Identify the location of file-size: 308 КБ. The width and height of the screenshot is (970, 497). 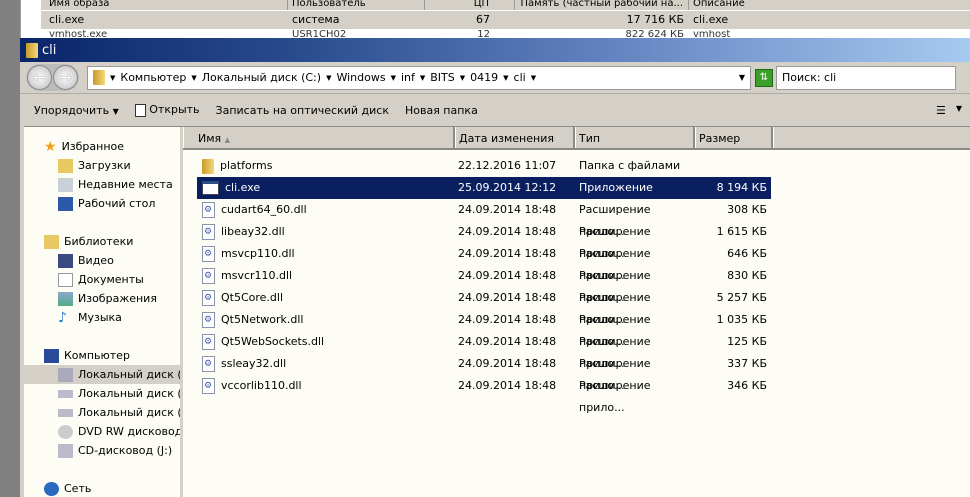
(747, 209).